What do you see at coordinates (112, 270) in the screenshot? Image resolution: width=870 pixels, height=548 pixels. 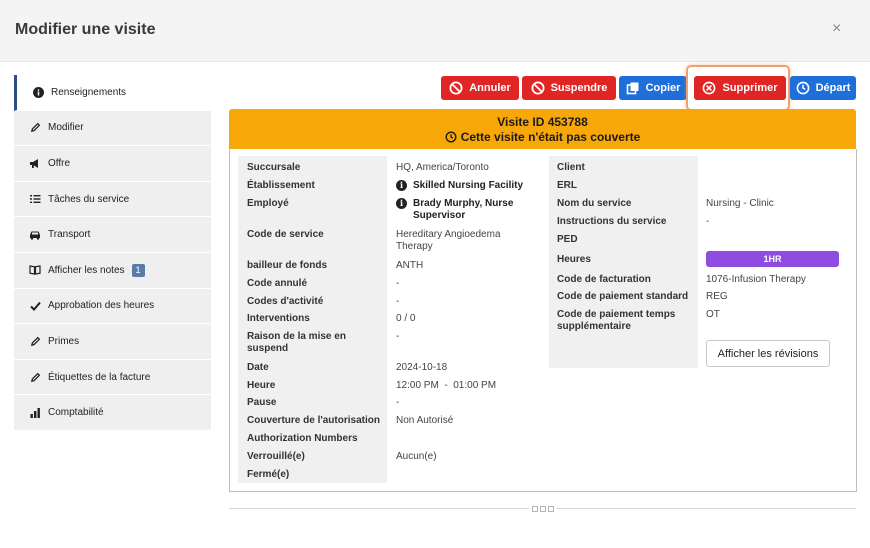 I see `sidebar-item-notes: Afficher les notes 1` at bounding box center [112, 270].